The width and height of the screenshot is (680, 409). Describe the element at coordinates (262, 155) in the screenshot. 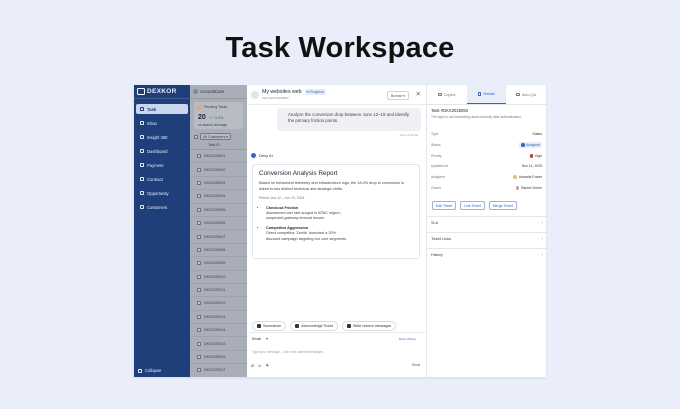

I see `bot-header: Dexy AI` at that location.